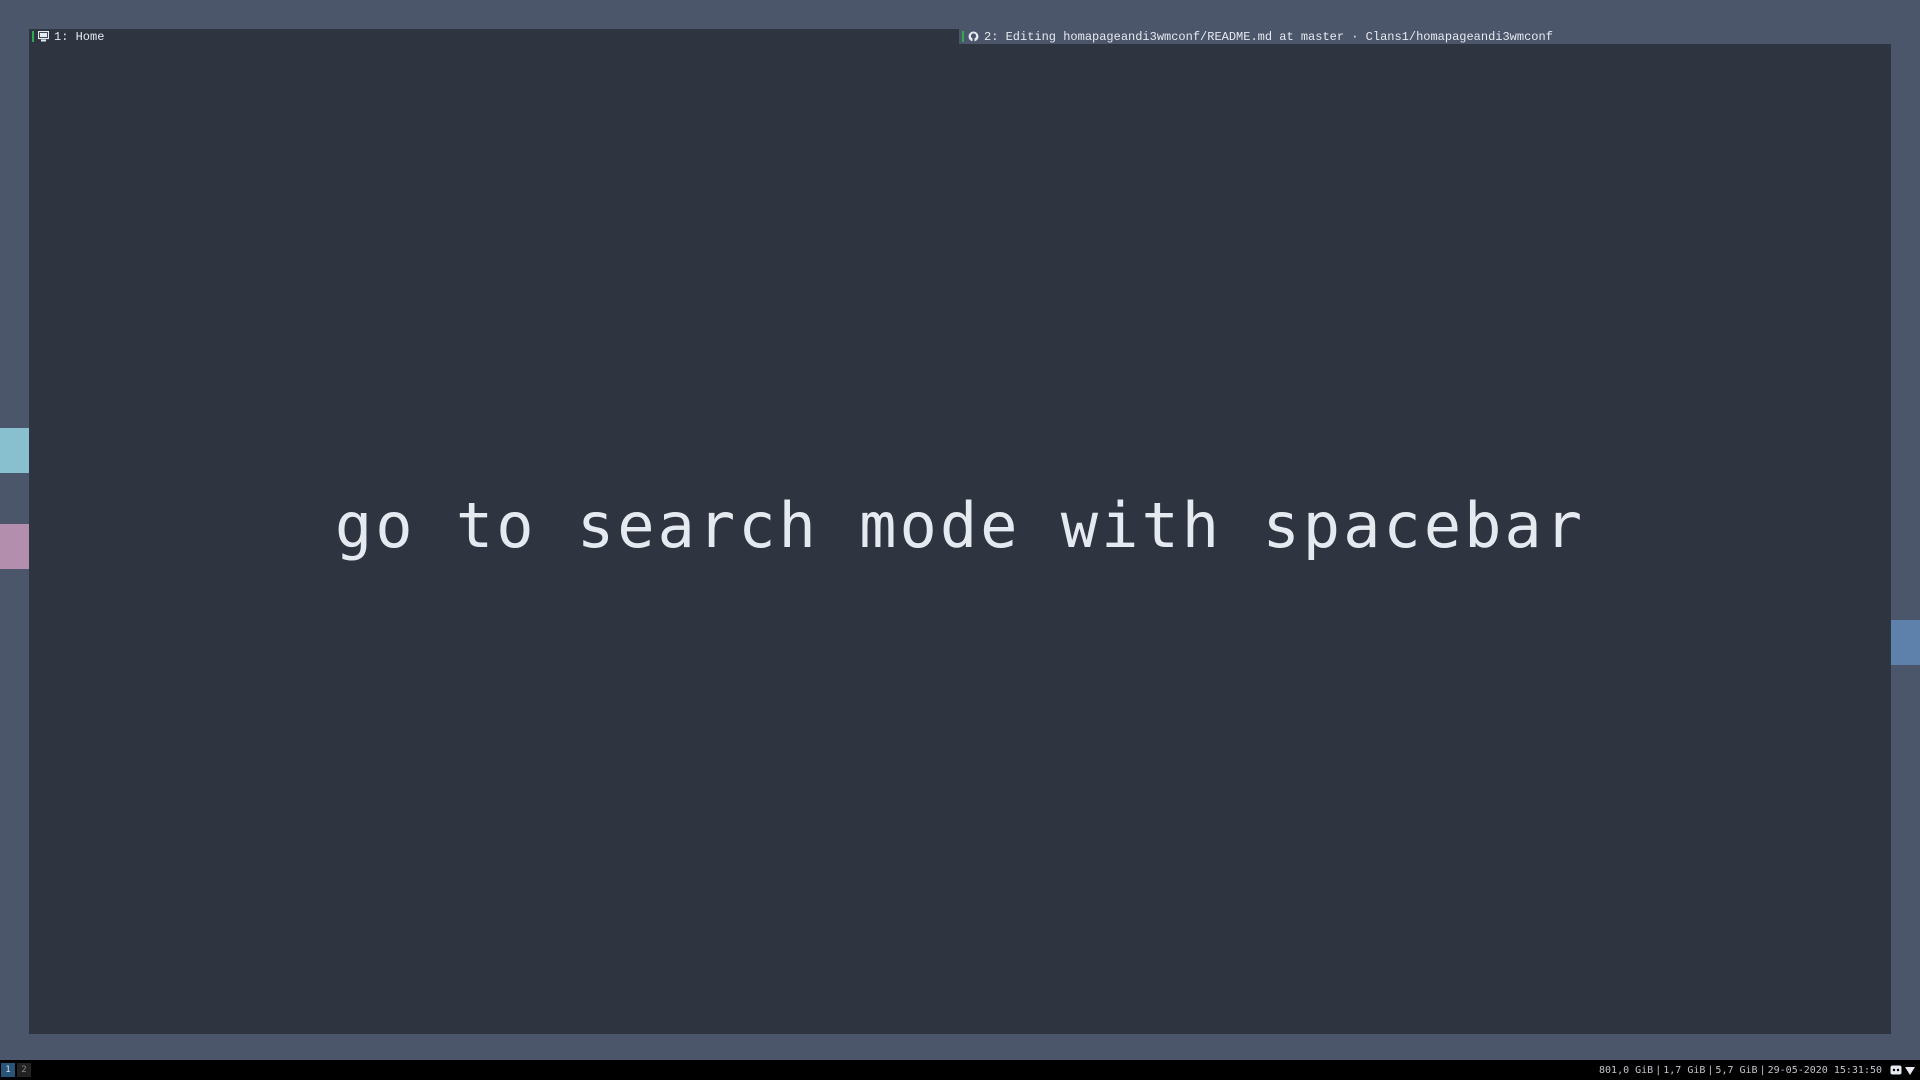 The width and height of the screenshot is (1920, 1080). I want to click on memory-used: 1,7 GiB, so click(1684, 1070).